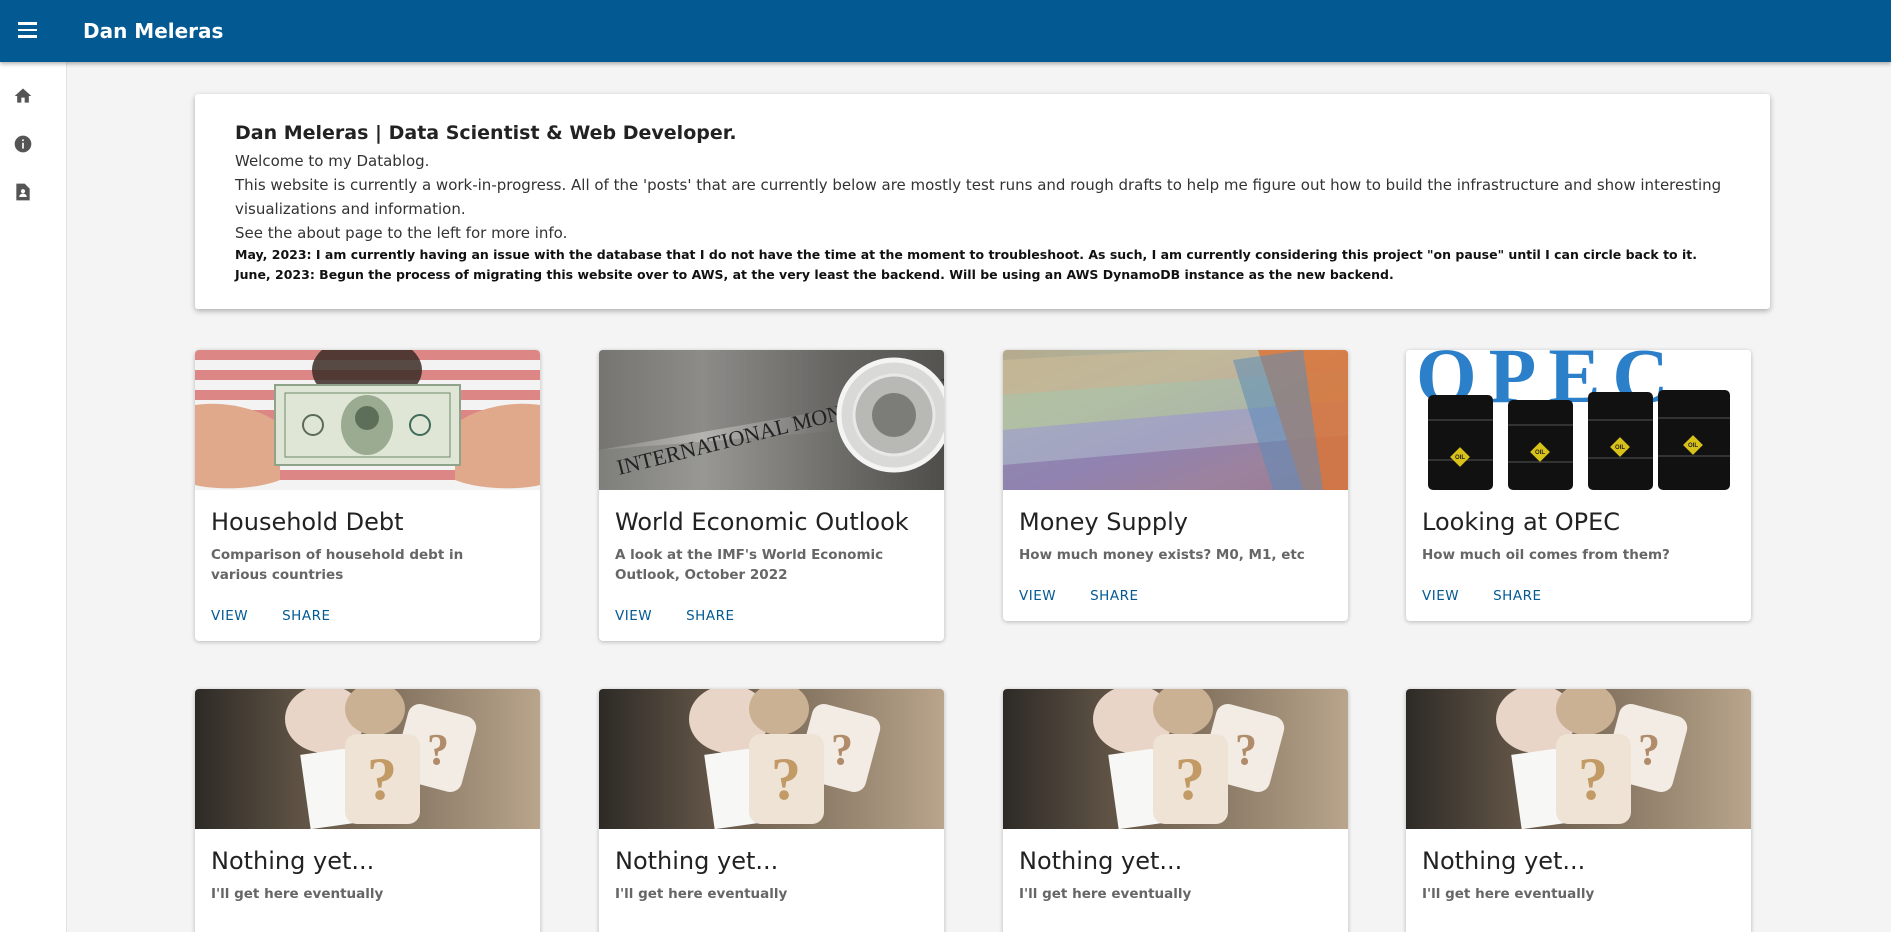  I want to click on home-icon, so click(23, 96).